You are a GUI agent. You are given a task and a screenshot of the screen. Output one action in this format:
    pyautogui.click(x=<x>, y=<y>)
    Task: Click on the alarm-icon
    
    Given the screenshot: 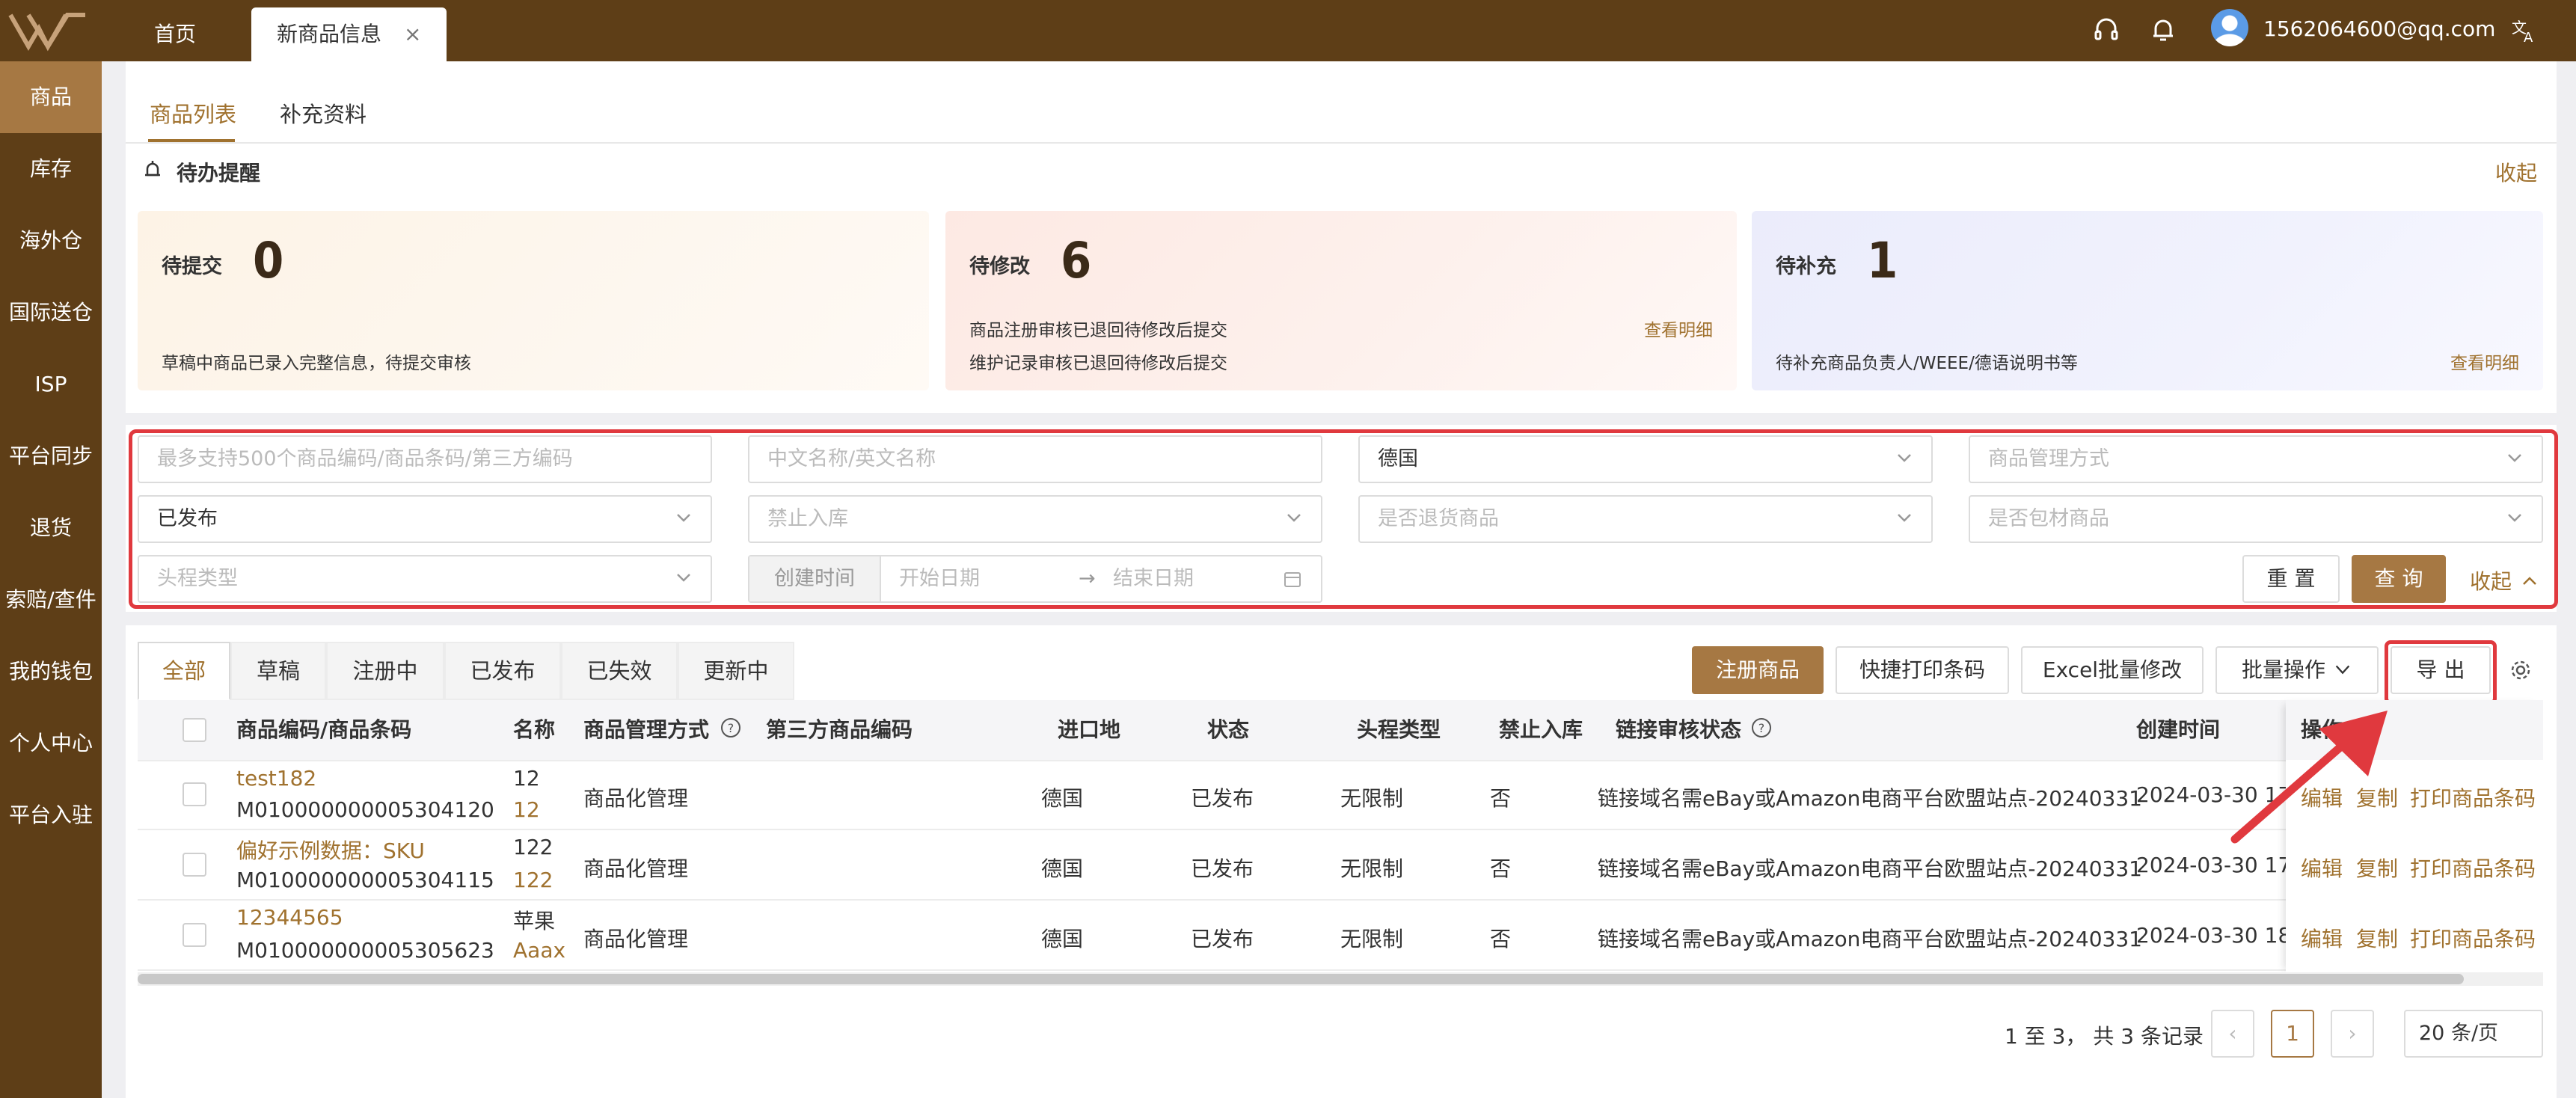 What is the action you would take?
    pyautogui.click(x=152, y=169)
    